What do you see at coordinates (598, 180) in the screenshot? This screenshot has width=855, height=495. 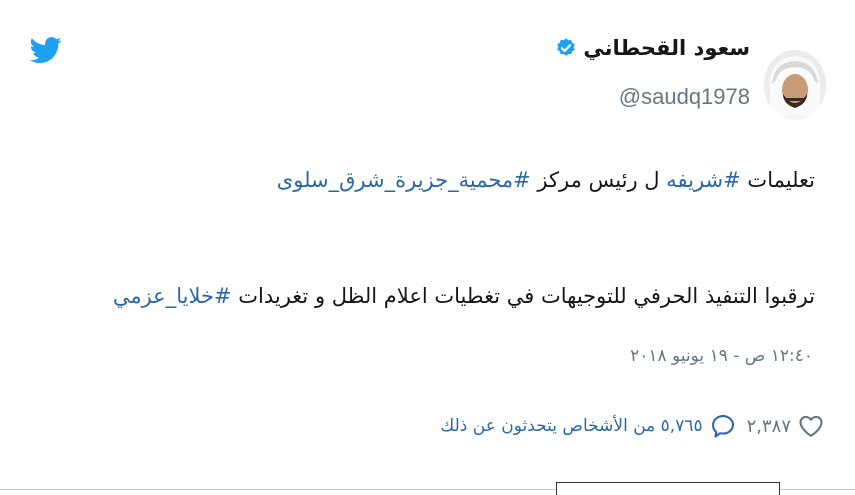 I see `tweet-text: ل رئيس مركز` at bounding box center [598, 180].